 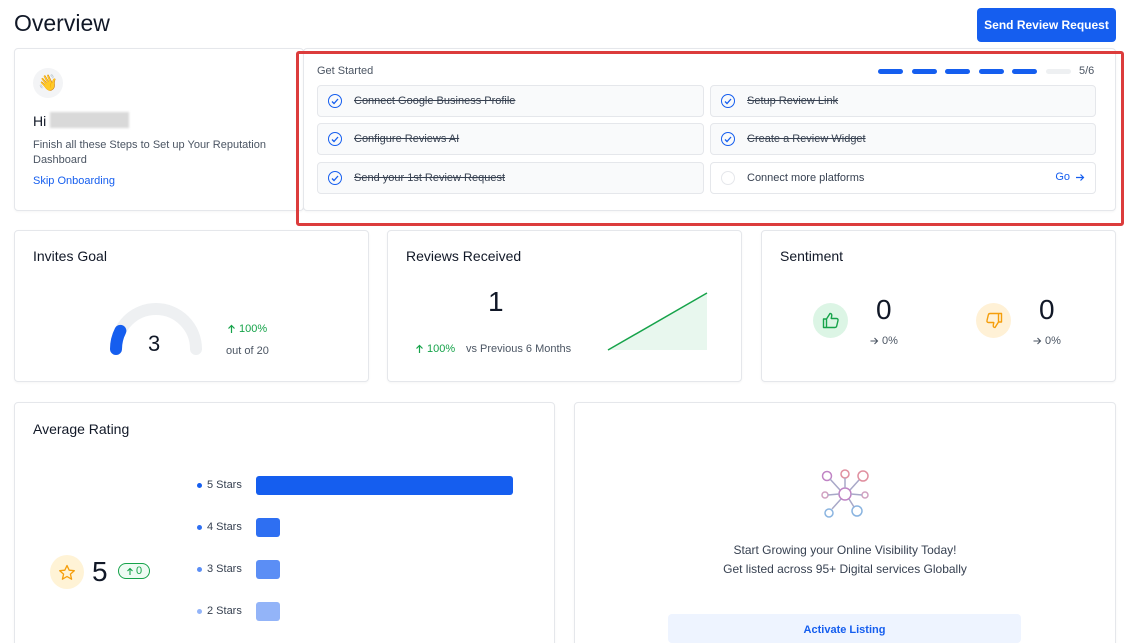 What do you see at coordinates (845, 493) in the screenshot?
I see `network-nodes-icon` at bounding box center [845, 493].